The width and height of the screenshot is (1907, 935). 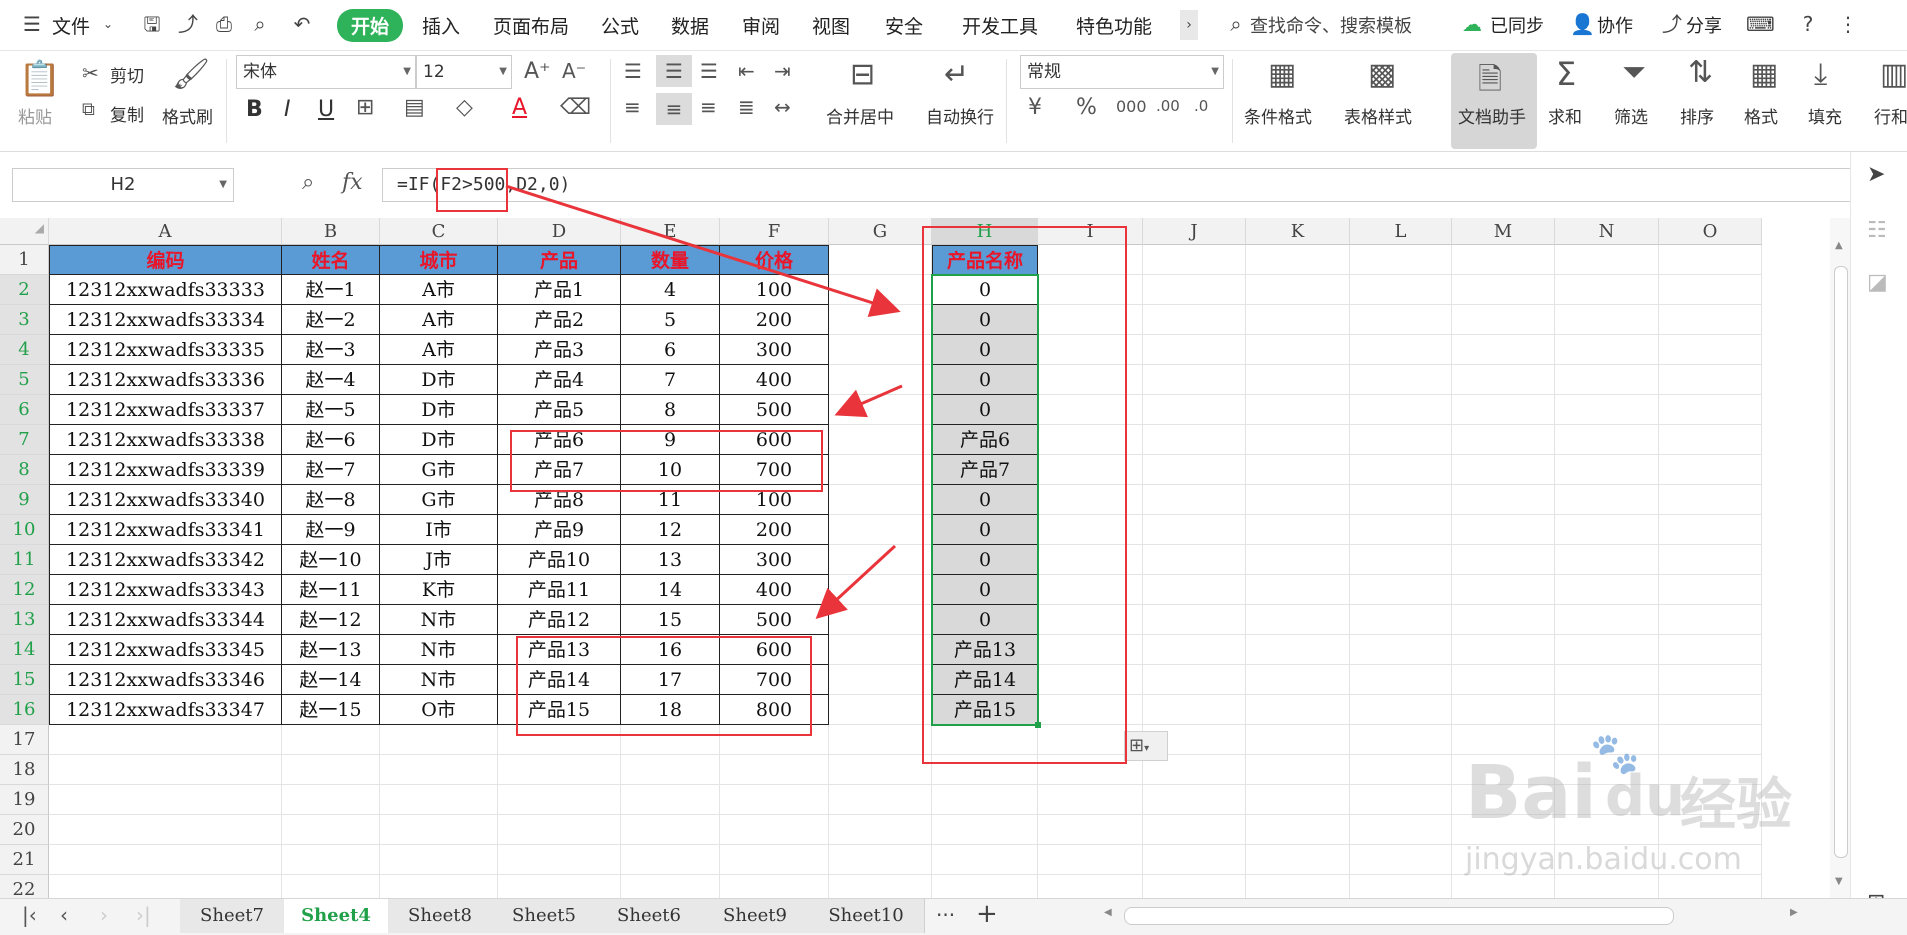 What do you see at coordinates (1531, 793) in the screenshot?
I see `watermark-brand: Bai` at bounding box center [1531, 793].